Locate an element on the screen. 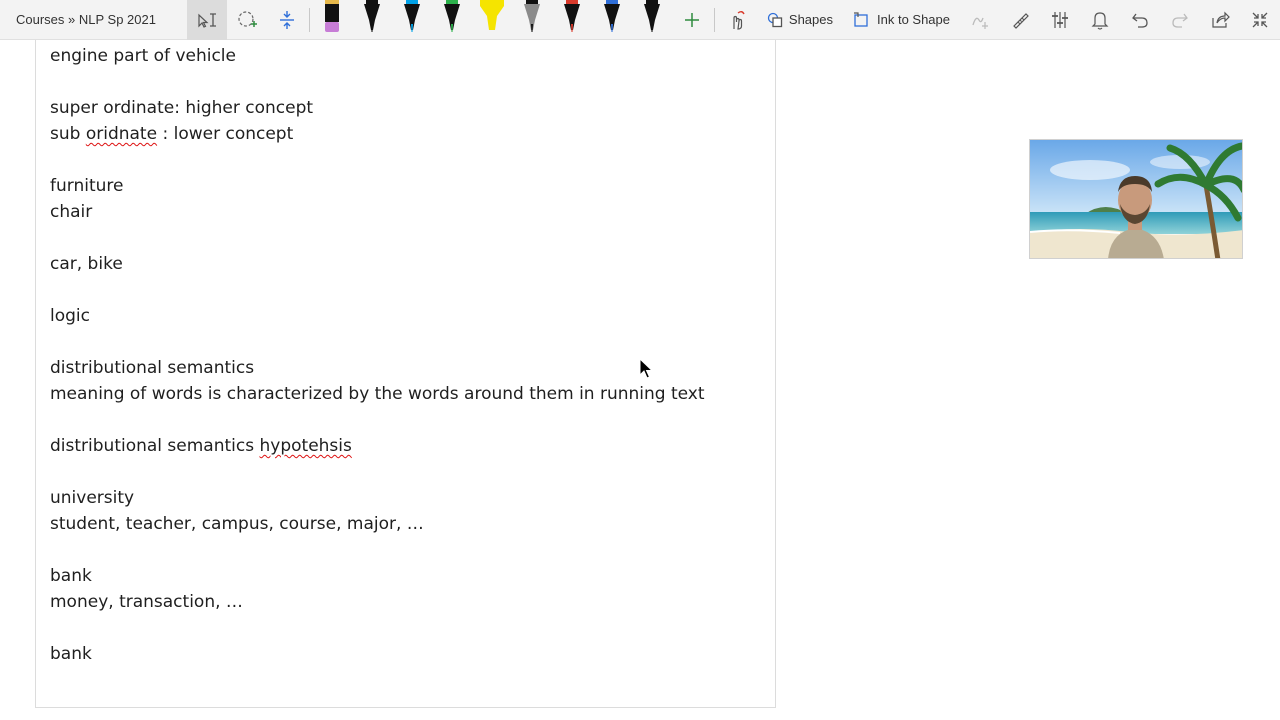  add-pen-button is located at coordinates (692, 20).